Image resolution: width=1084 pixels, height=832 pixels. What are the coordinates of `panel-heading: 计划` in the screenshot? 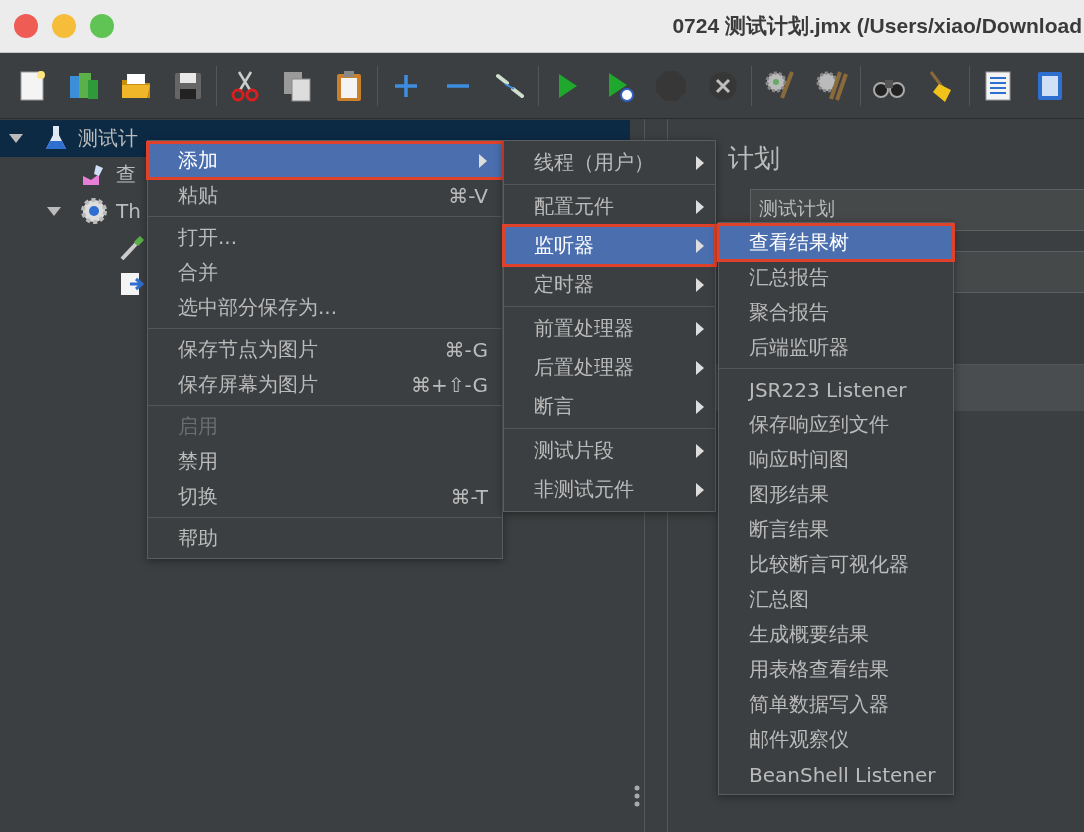 It's located at (754, 158).